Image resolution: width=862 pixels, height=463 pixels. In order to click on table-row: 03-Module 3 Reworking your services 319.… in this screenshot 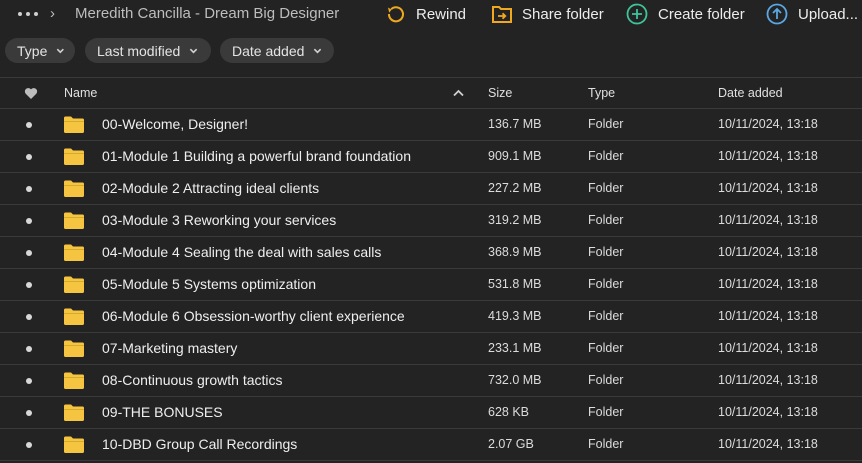, I will do `click(431, 221)`.